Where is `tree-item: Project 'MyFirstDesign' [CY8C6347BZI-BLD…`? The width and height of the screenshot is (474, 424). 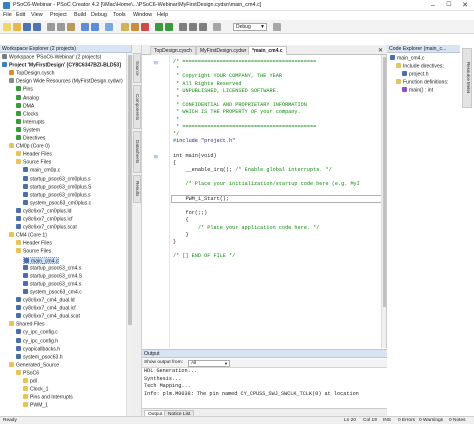
tree-item: Project 'MyFirstDesign' [CY8C6347BZI-BLD… is located at coordinates (61, 66).